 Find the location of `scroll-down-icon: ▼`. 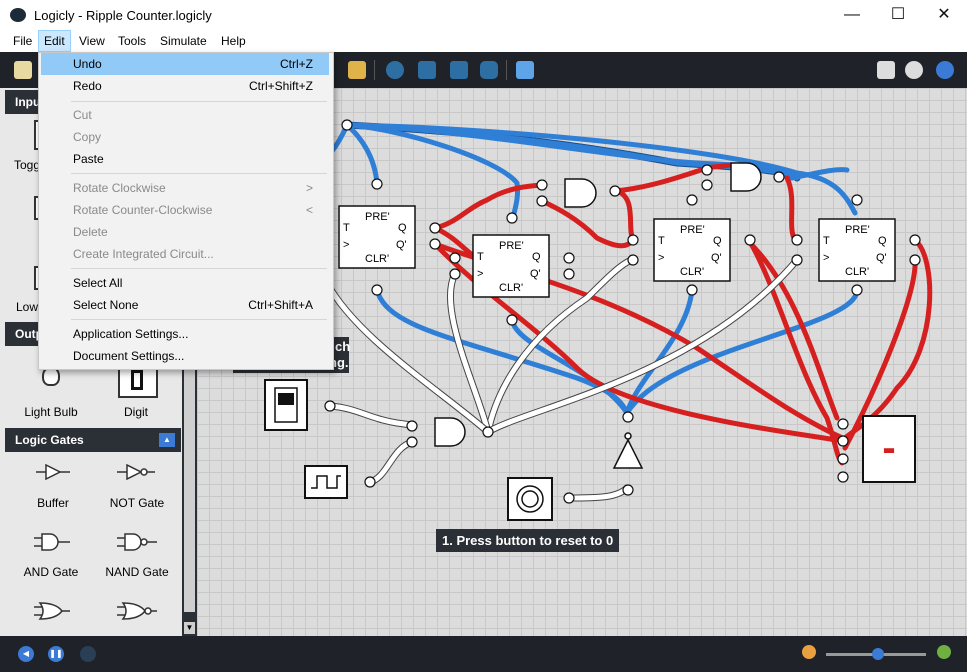

scroll-down-icon: ▼ is located at coordinates (189, 628).